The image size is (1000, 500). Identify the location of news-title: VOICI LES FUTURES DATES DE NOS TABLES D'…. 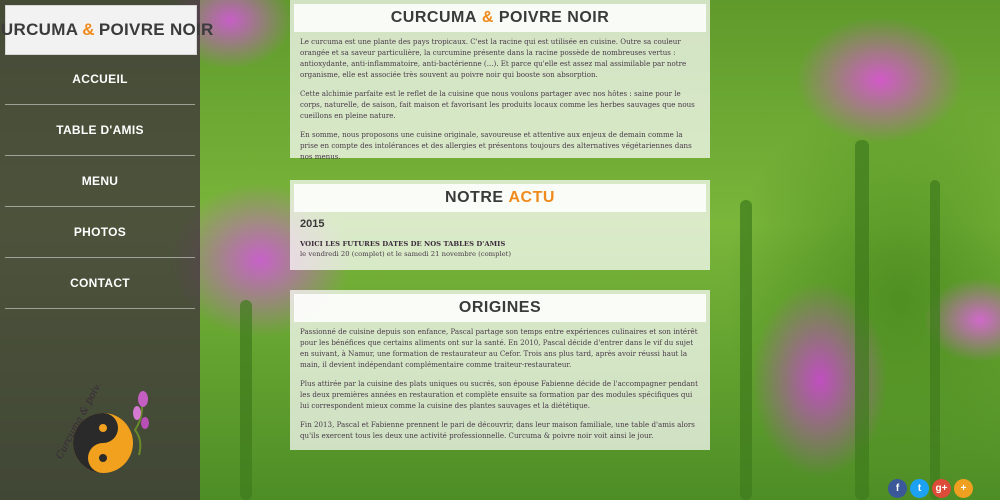
(403, 244).